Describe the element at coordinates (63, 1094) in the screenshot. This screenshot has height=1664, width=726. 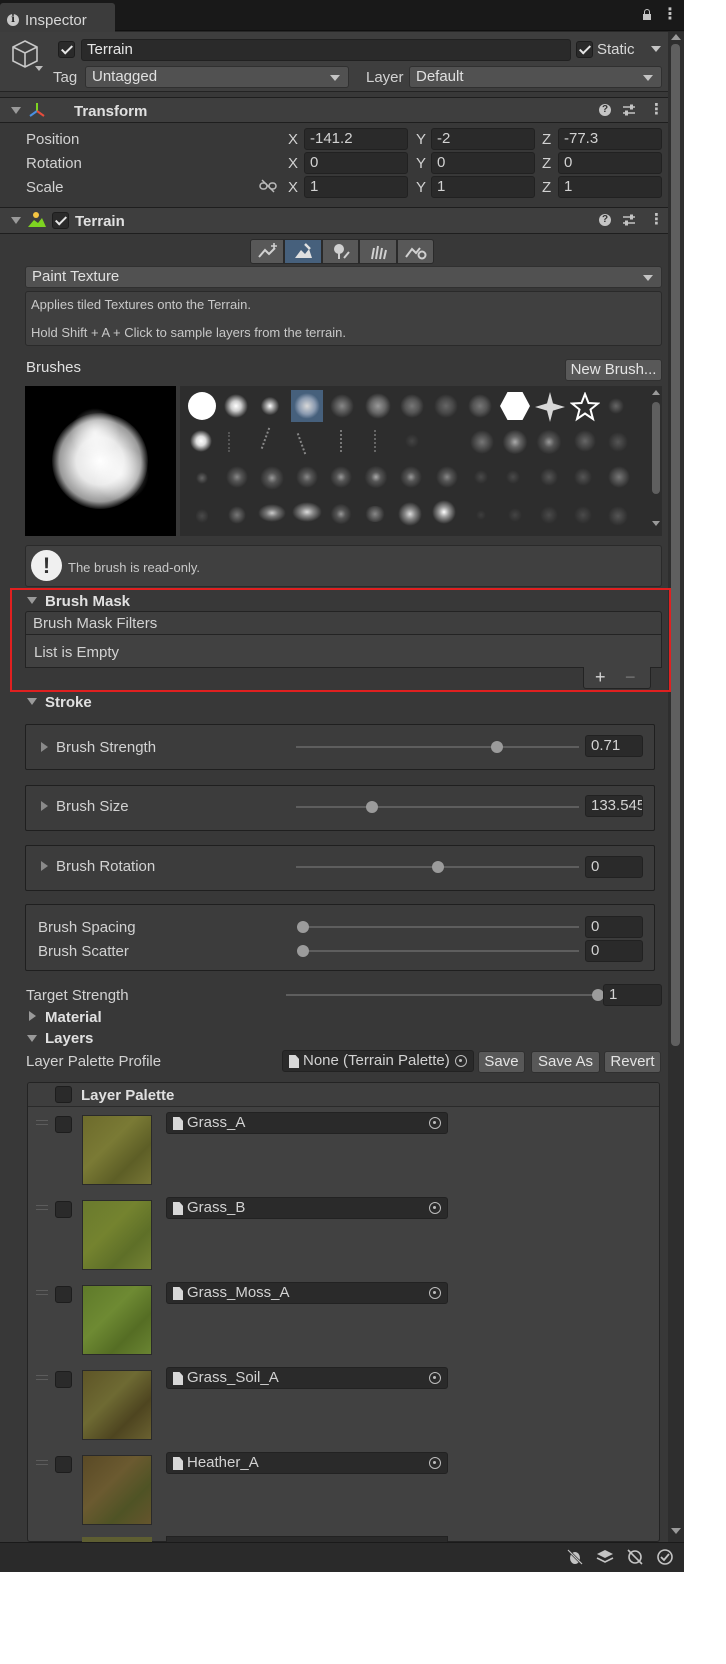
I see `select-all-layers-checkbox` at that location.